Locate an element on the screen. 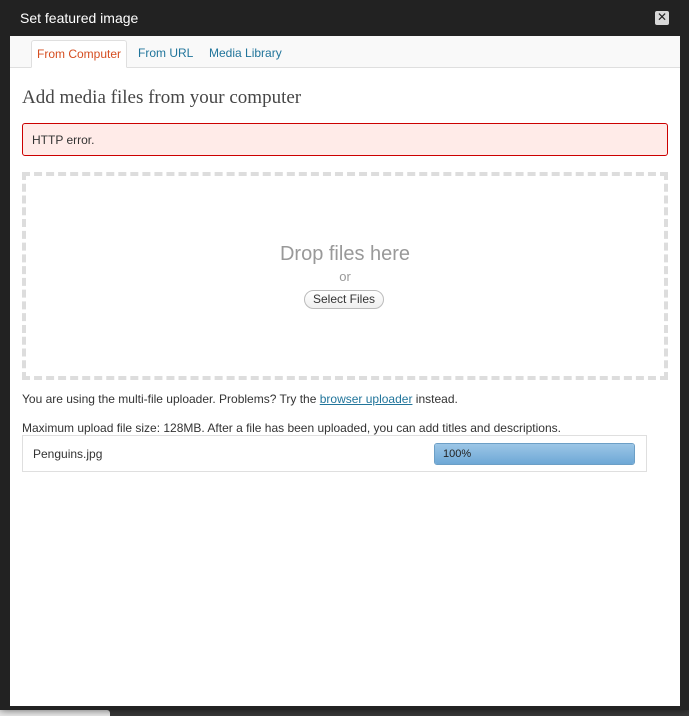  dialog-titlebar: Set featured image ✕ is located at coordinates (344, 18).